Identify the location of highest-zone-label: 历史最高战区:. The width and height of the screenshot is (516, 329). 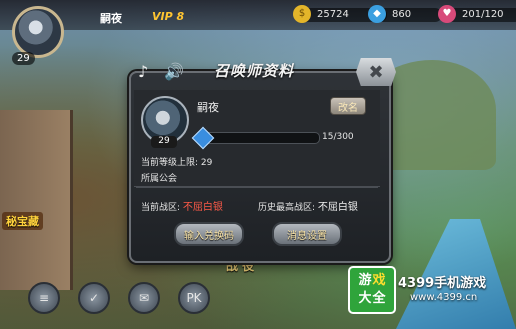
(287, 208).